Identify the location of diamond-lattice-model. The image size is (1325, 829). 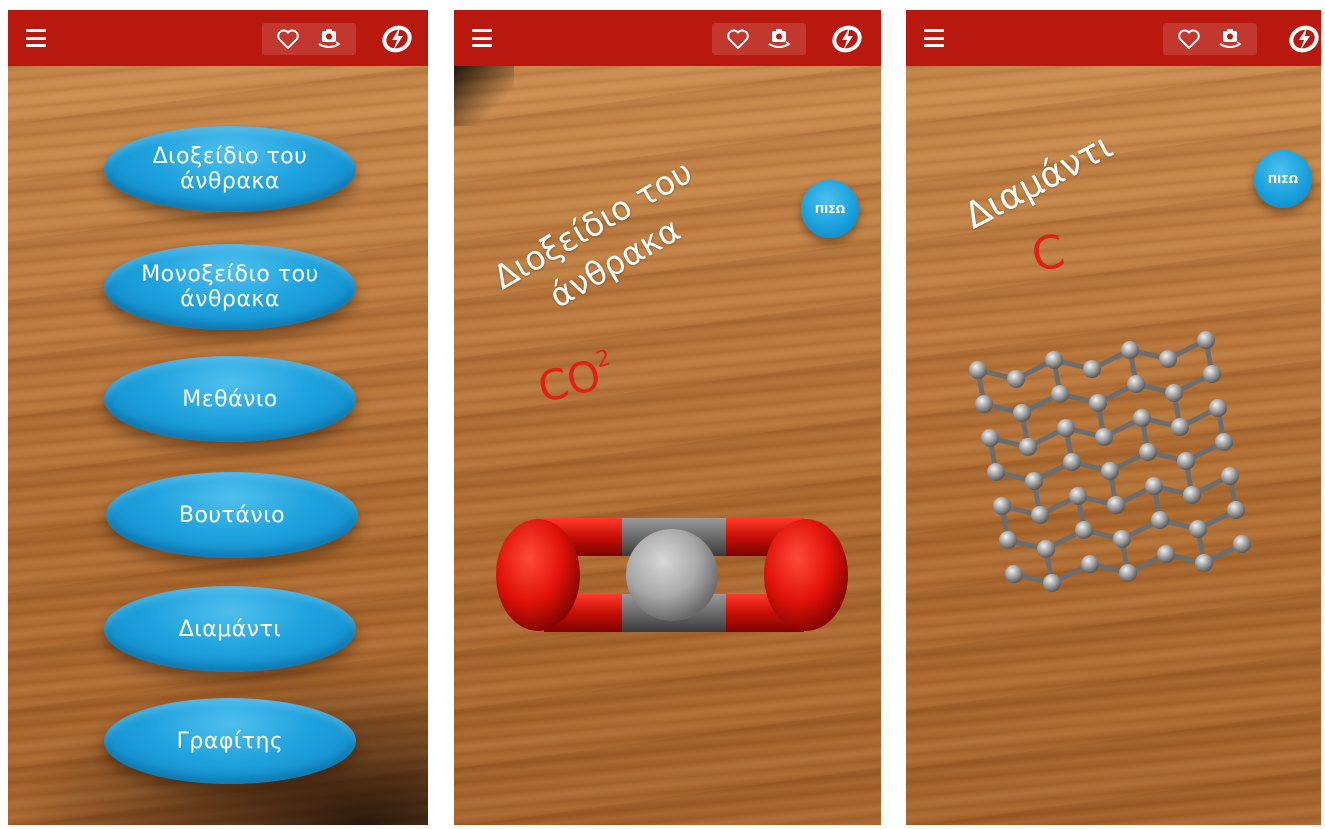
(1110, 461).